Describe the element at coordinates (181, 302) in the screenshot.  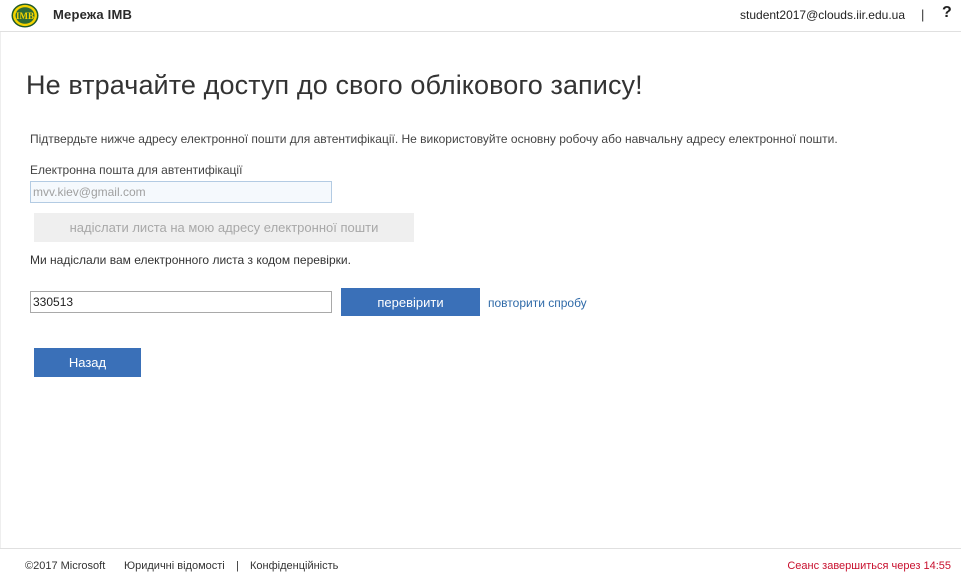
I see `verification-code-input` at that location.